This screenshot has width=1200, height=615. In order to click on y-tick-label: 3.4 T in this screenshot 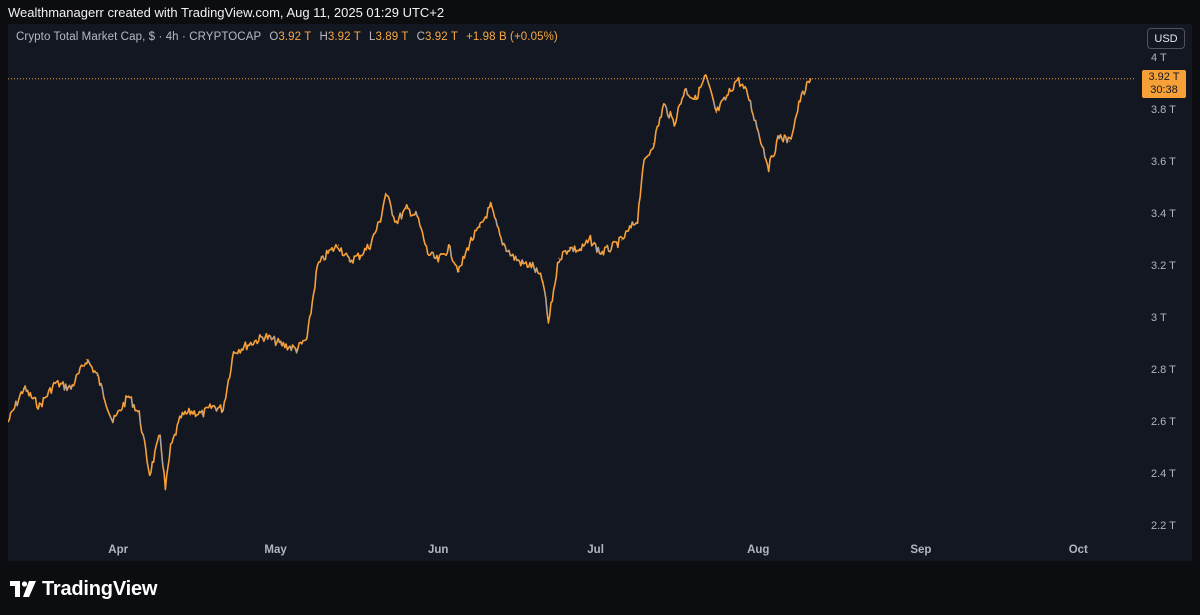, I will do `click(1163, 214)`.